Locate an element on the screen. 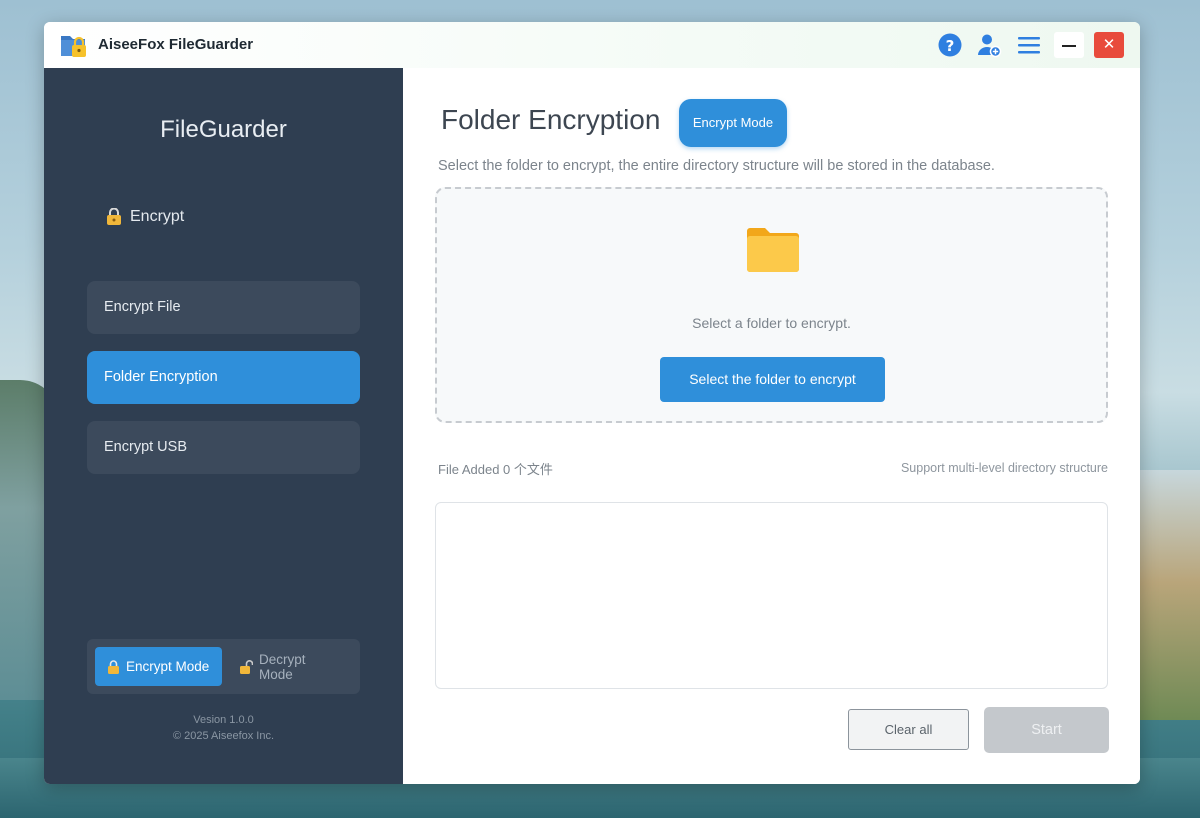 The width and height of the screenshot is (1200, 818). desktop-background-field is located at coordinates (1169, 595).